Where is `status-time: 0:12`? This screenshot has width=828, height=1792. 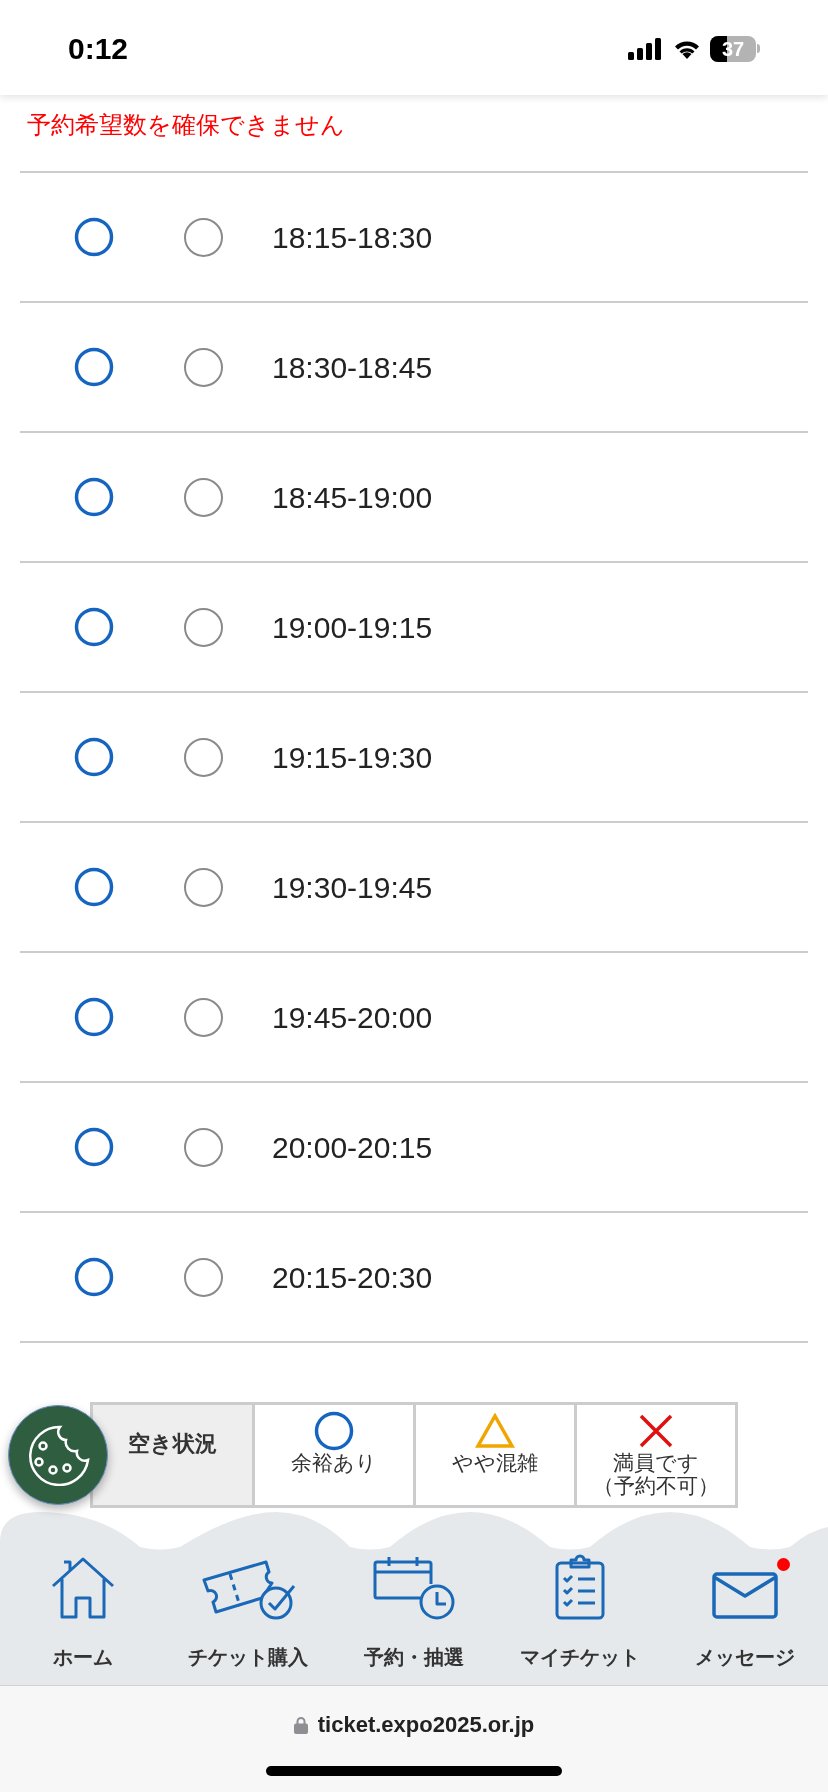
status-time: 0:12 is located at coordinates (98, 49).